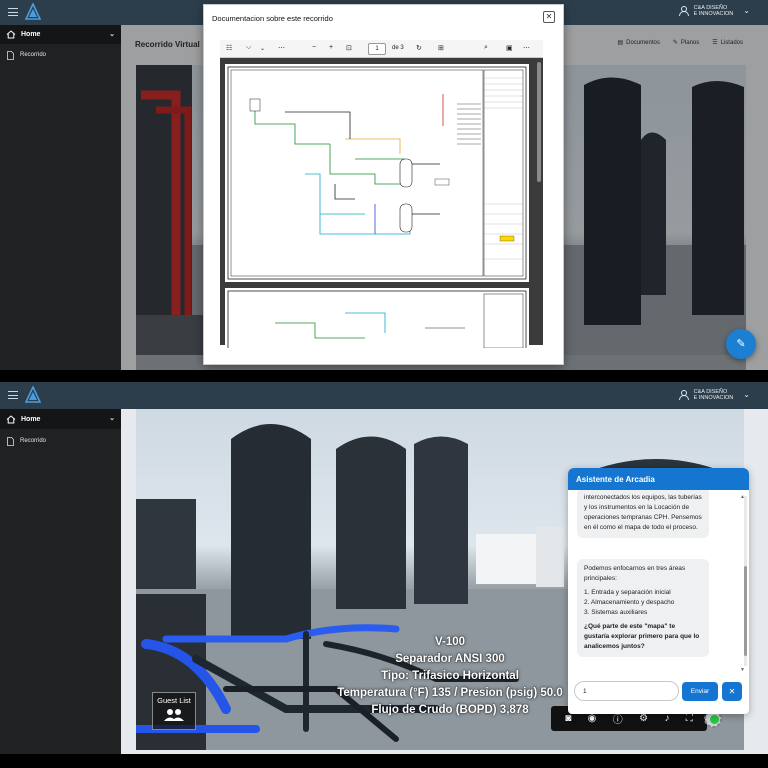  What do you see at coordinates (314, 47) in the screenshot?
I see `zoom-out-icon: −` at bounding box center [314, 47].